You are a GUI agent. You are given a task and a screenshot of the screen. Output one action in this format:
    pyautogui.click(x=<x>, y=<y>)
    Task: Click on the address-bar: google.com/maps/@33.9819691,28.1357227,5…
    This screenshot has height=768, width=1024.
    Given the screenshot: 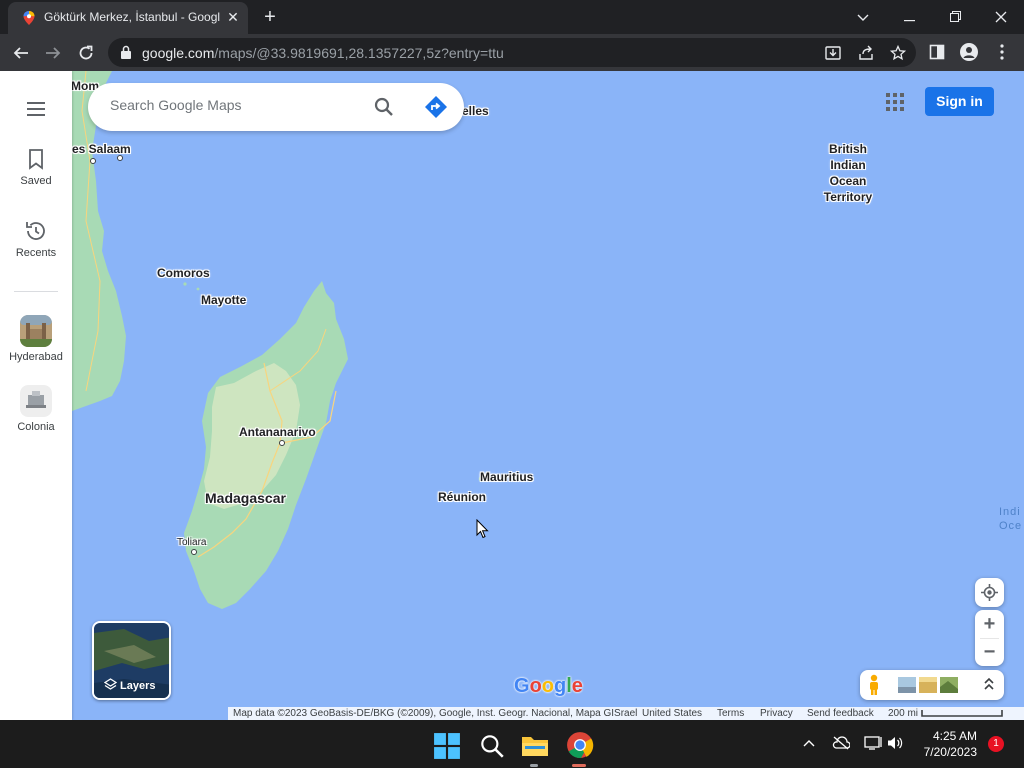 What is the action you would take?
    pyautogui.click(x=512, y=52)
    